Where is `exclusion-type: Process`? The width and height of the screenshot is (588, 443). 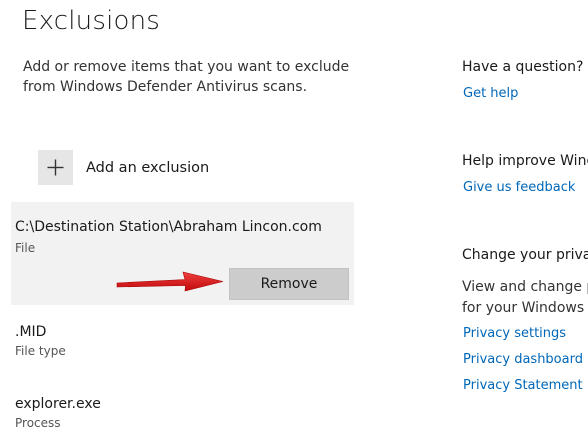
exclusion-type: Process is located at coordinates (38, 423).